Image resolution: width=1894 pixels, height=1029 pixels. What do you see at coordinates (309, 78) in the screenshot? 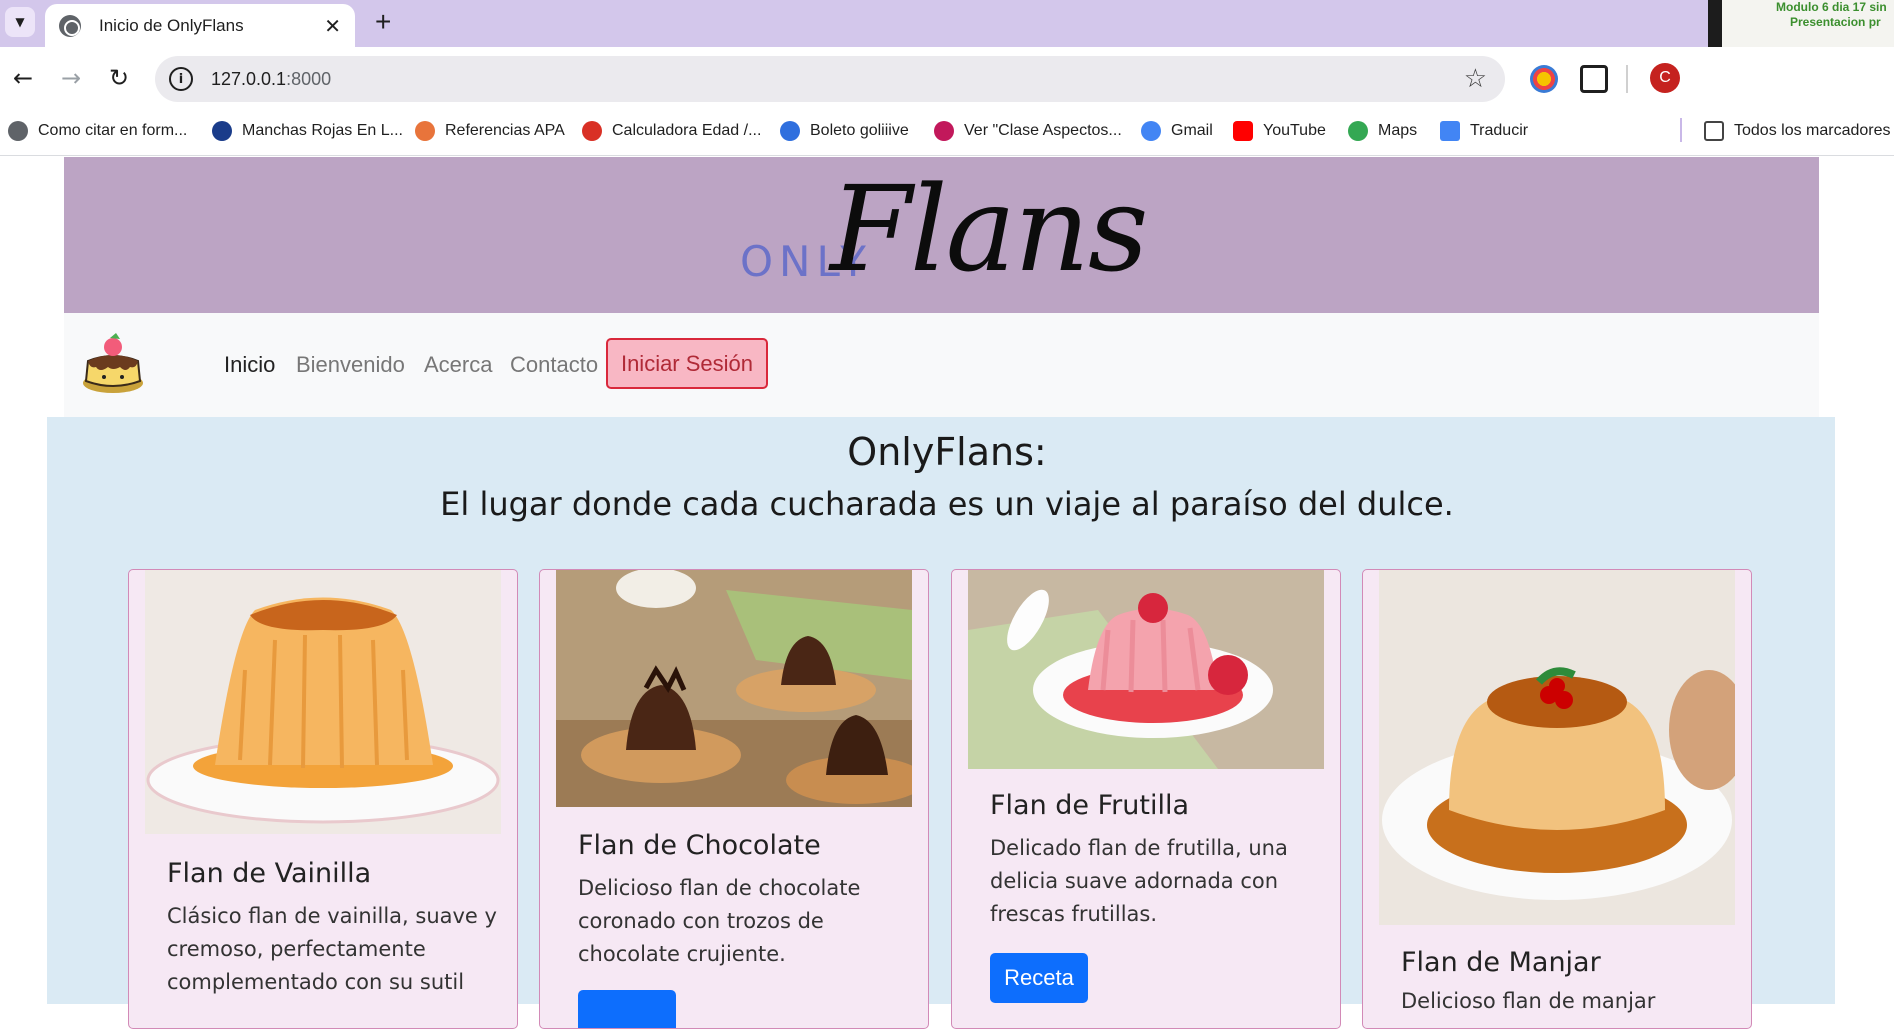
I see `url-port: :8000` at bounding box center [309, 78].